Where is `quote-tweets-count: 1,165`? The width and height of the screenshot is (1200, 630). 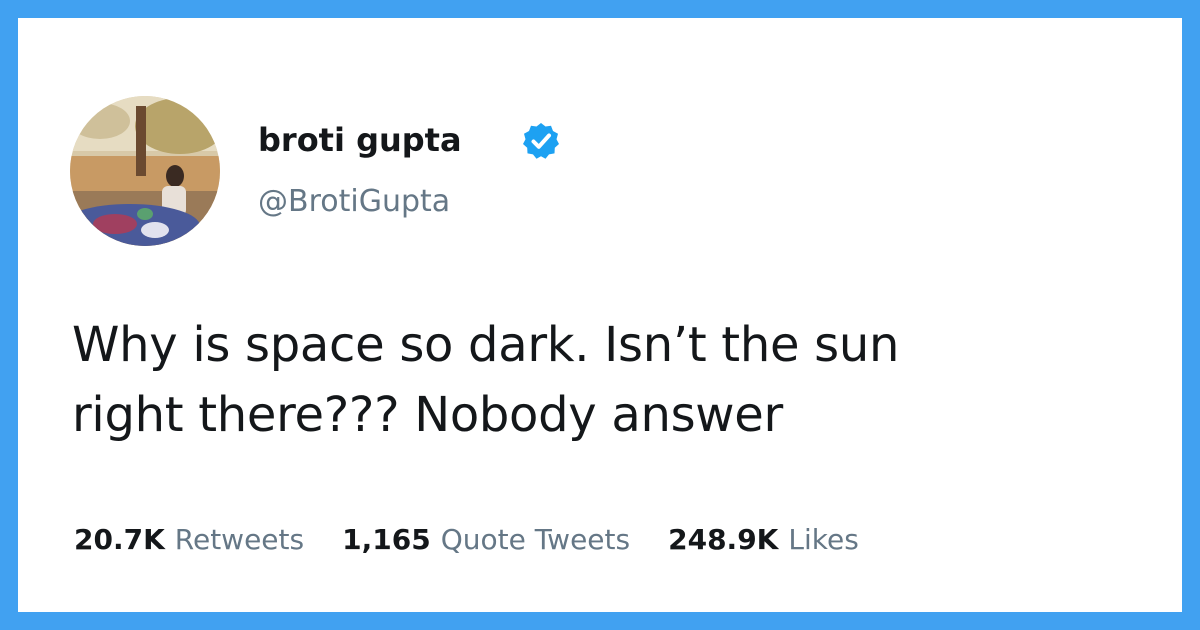
quote-tweets-count: 1,165 is located at coordinates (386, 539).